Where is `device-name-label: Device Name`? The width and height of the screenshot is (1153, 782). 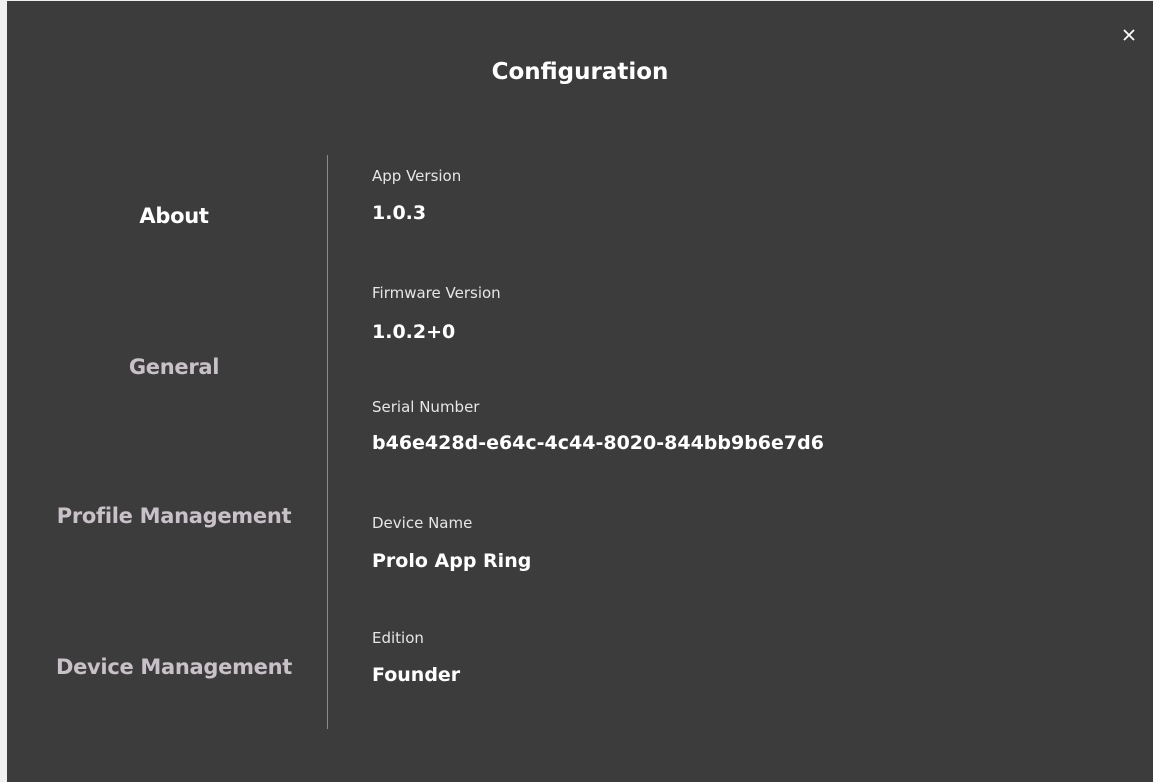
device-name-label: Device Name is located at coordinates (422, 523).